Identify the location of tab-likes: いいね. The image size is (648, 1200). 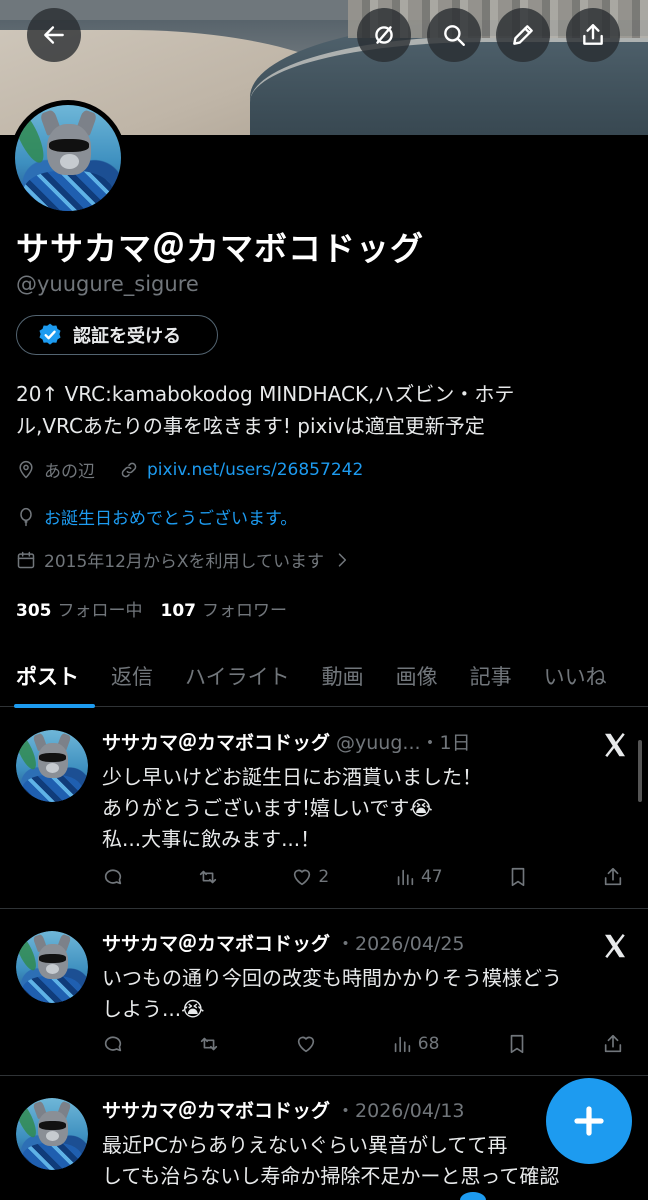
(575, 676).